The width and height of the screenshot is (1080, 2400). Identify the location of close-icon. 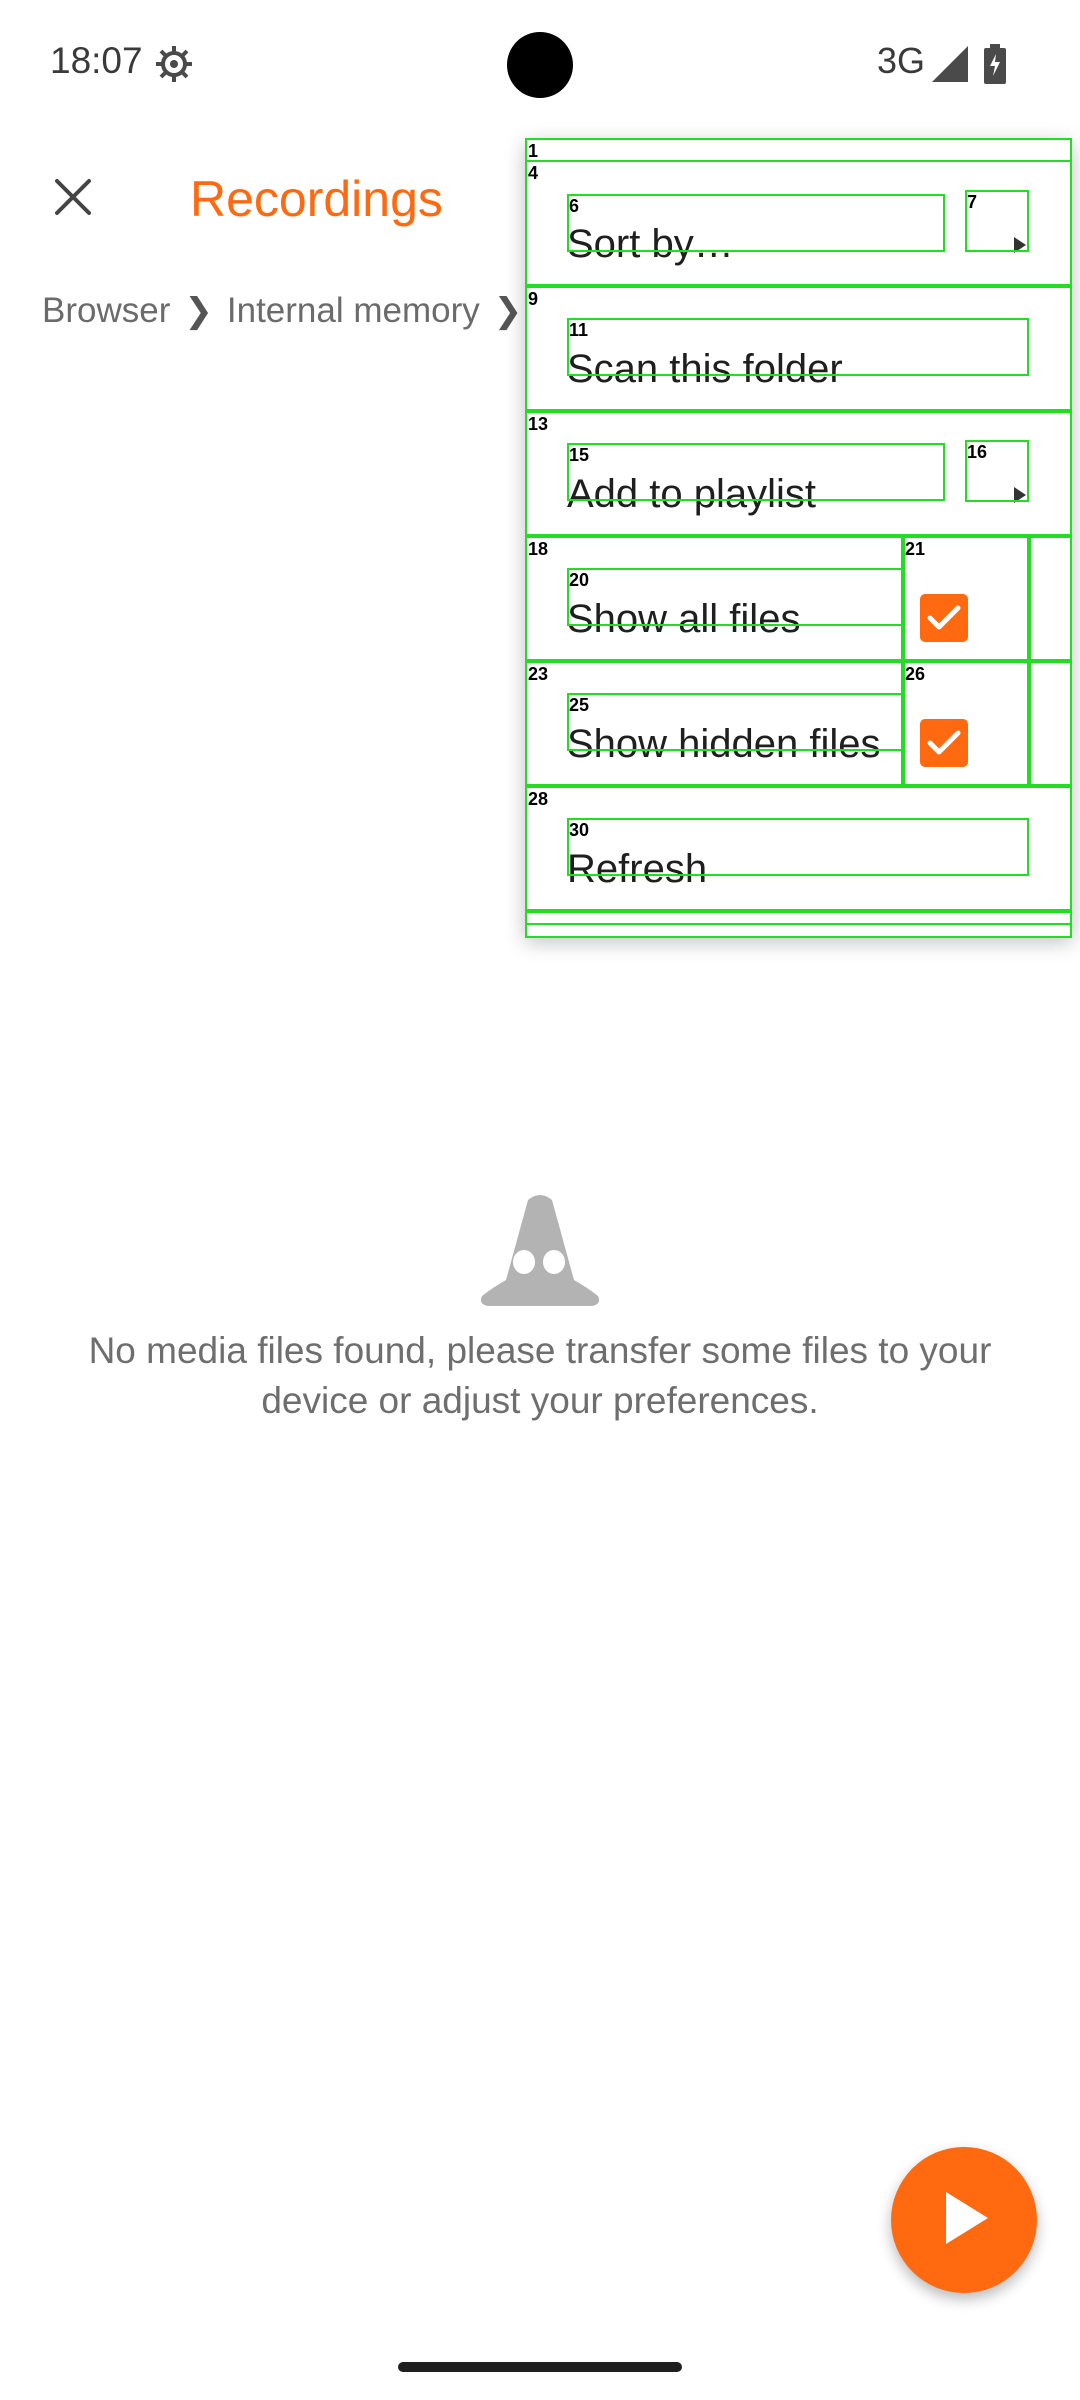
(73, 199).